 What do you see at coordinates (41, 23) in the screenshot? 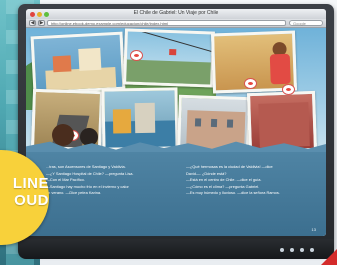
I see `forward-button: ▶` at bounding box center [41, 23].